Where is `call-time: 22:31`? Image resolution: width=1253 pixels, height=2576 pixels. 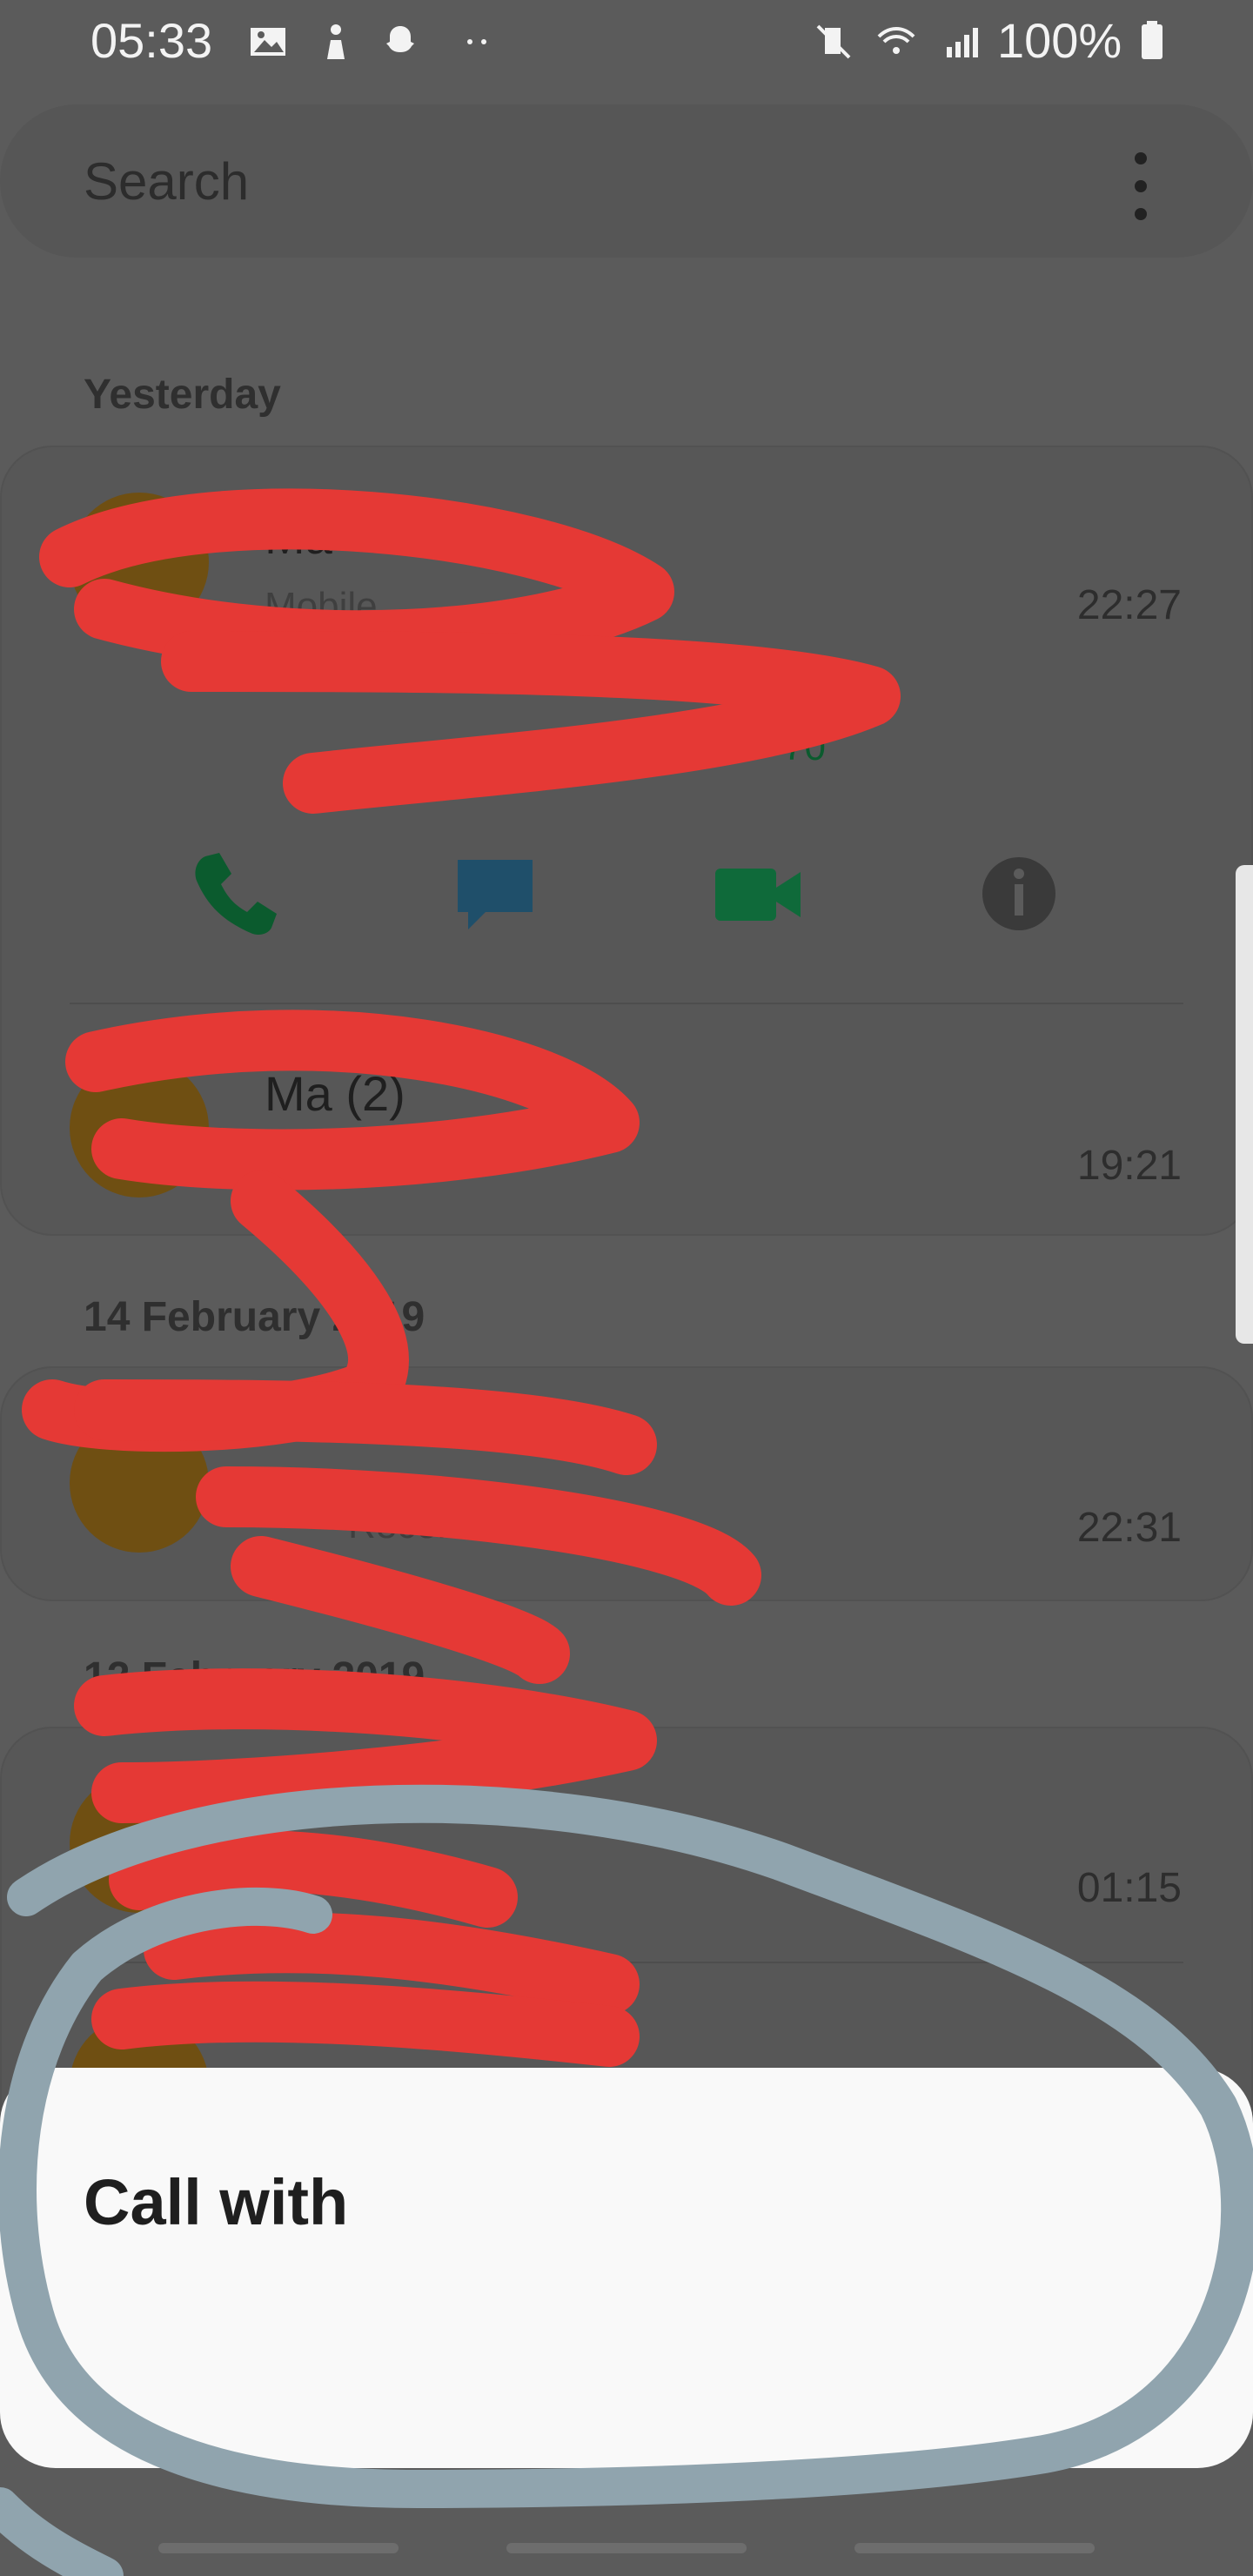 call-time: 22:31 is located at coordinates (1129, 1528).